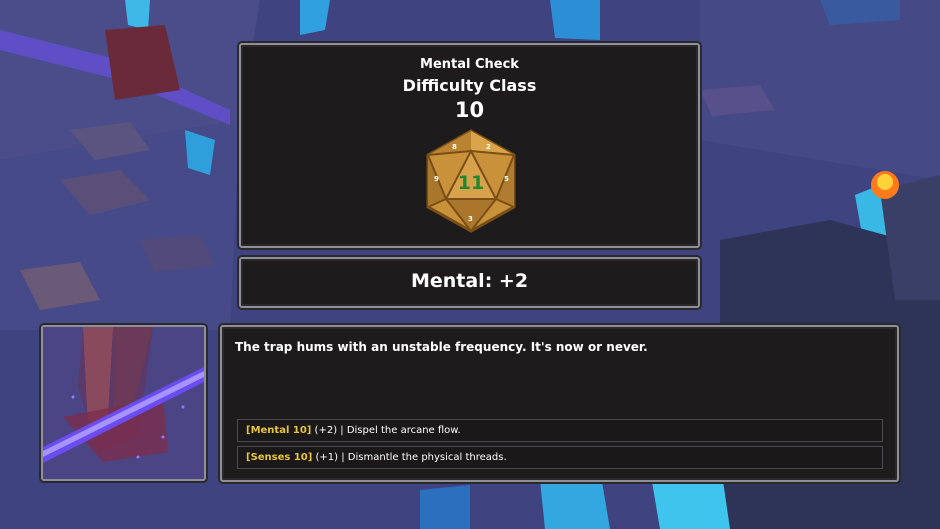 The image size is (940, 529). I want to click on svg-text: 8, so click(454, 147).